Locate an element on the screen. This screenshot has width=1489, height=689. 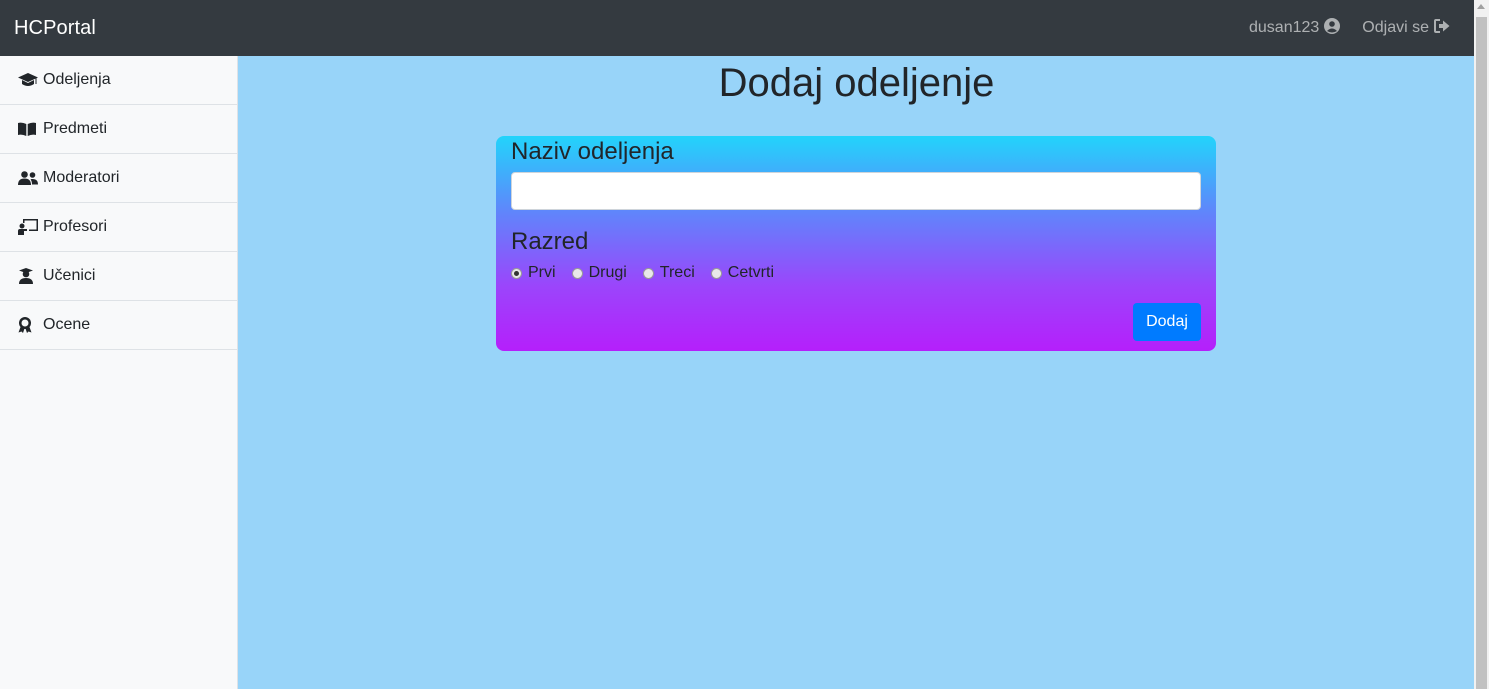
sidebar-item-label: Predmeti is located at coordinates (75, 128).